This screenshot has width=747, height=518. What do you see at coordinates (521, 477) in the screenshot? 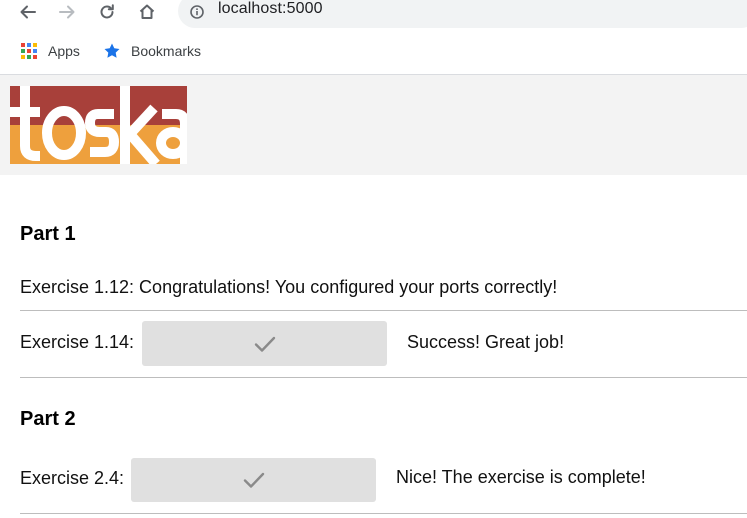
I see `exercise-2-4-message: Nice! The exercise is complete!` at bounding box center [521, 477].